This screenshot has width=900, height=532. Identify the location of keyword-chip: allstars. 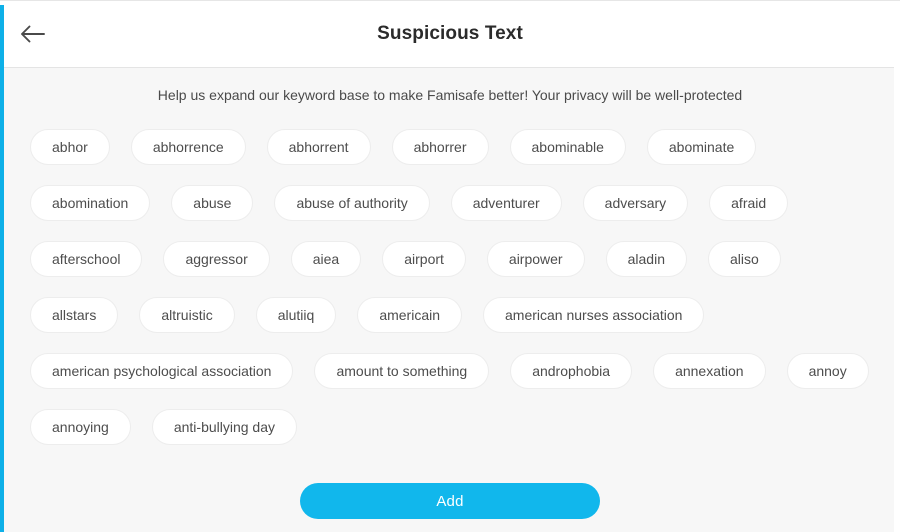
(74, 315).